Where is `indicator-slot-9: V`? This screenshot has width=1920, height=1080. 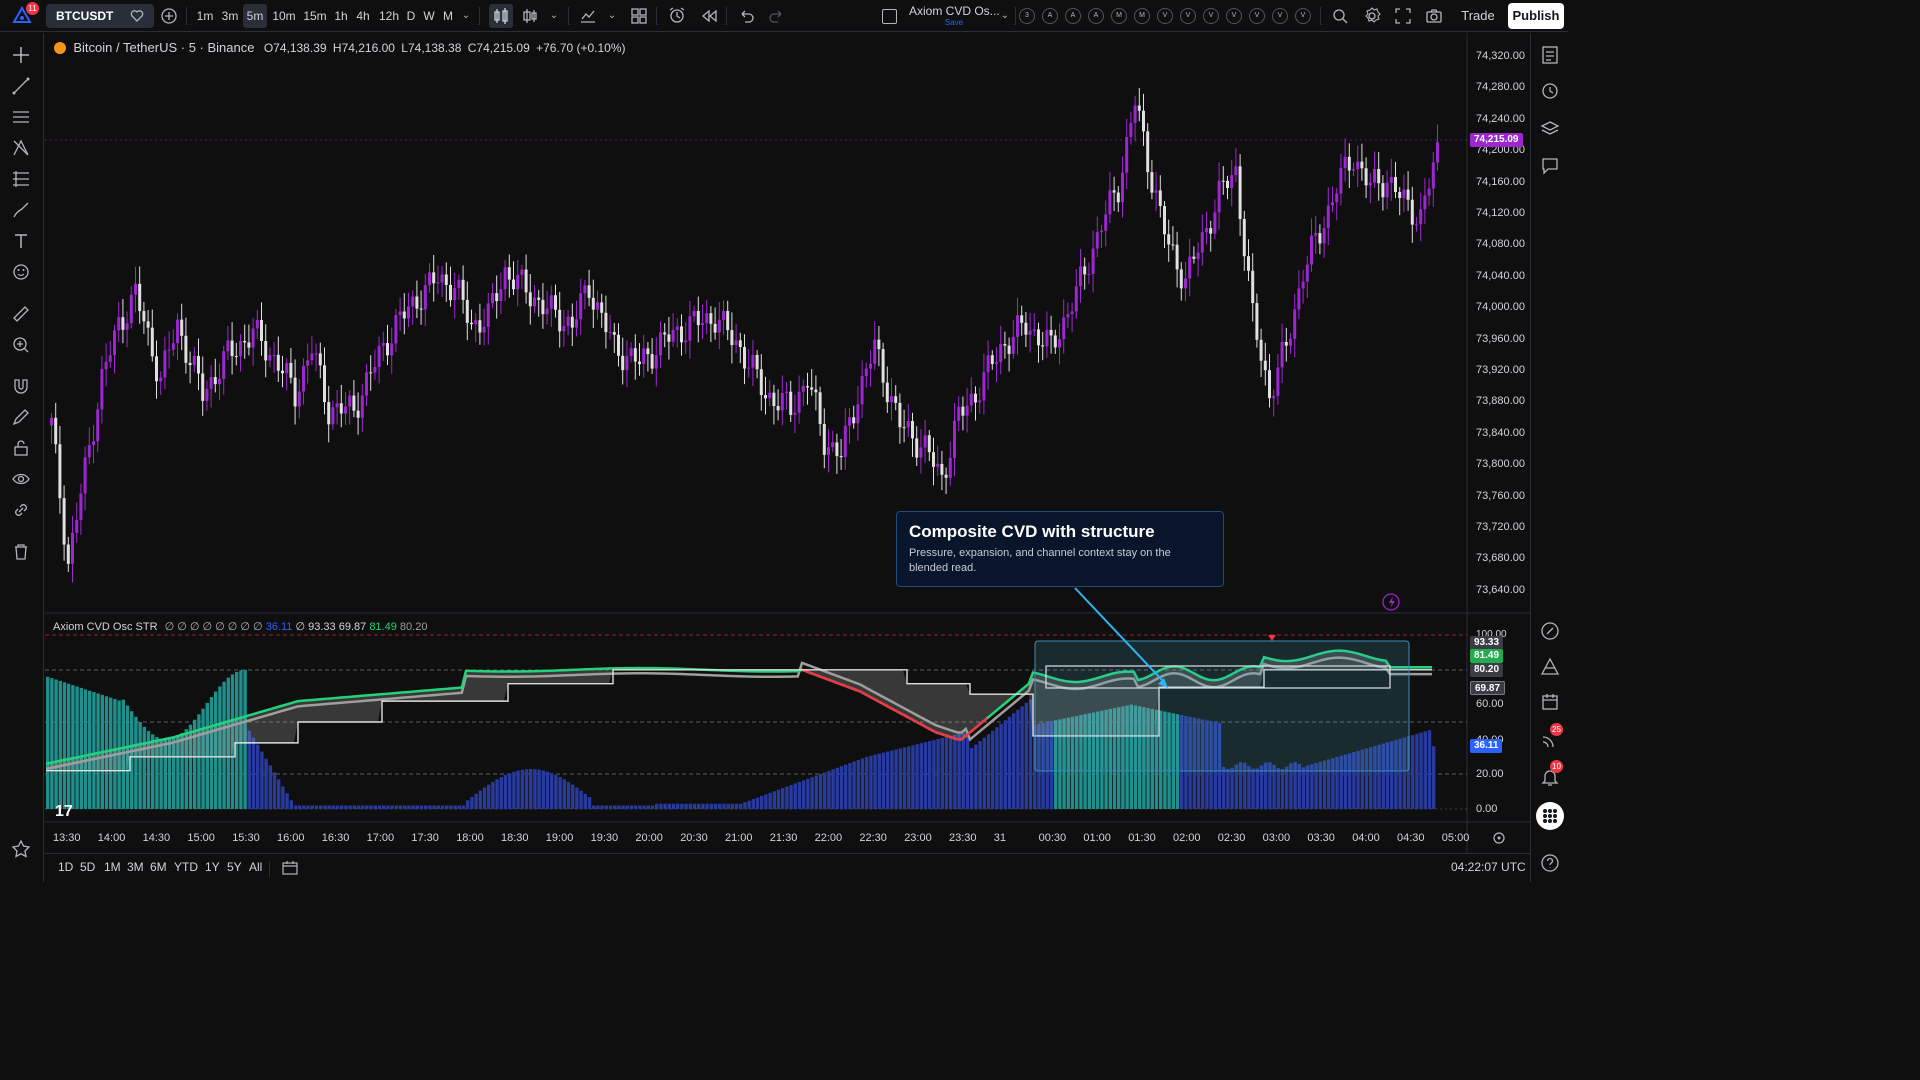
indicator-slot-9: V is located at coordinates (1211, 16).